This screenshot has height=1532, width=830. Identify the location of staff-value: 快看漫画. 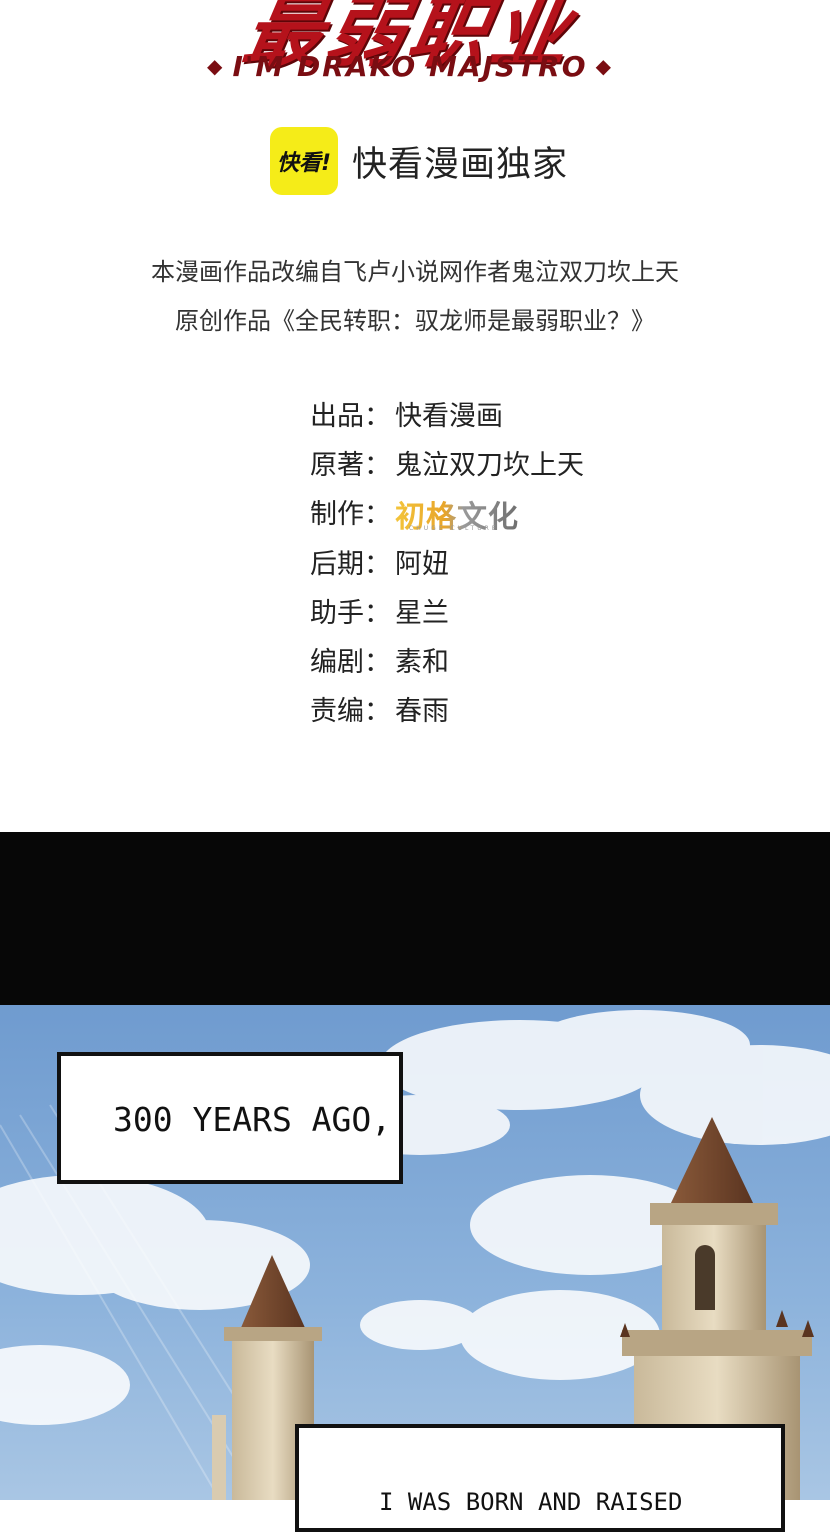
(449, 417).